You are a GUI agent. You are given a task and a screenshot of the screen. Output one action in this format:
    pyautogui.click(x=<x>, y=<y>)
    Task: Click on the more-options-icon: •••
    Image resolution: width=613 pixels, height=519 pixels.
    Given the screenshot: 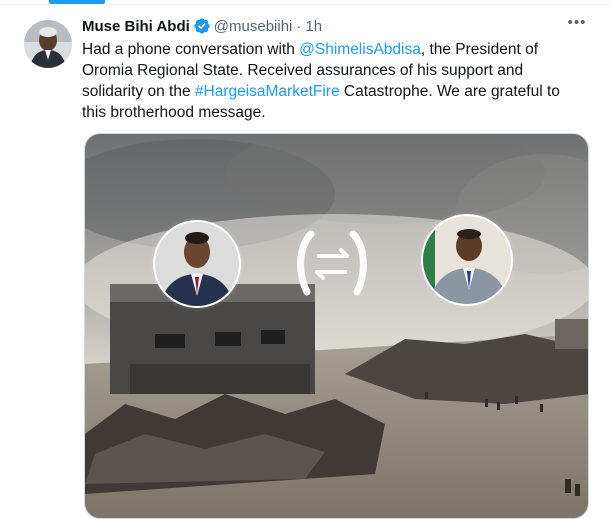 What is the action you would take?
    pyautogui.click(x=577, y=25)
    